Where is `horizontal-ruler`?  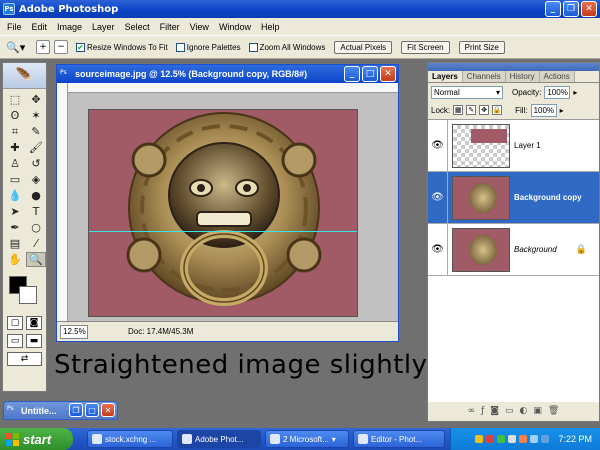
horizontal-ruler is located at coordinates (233, 88).